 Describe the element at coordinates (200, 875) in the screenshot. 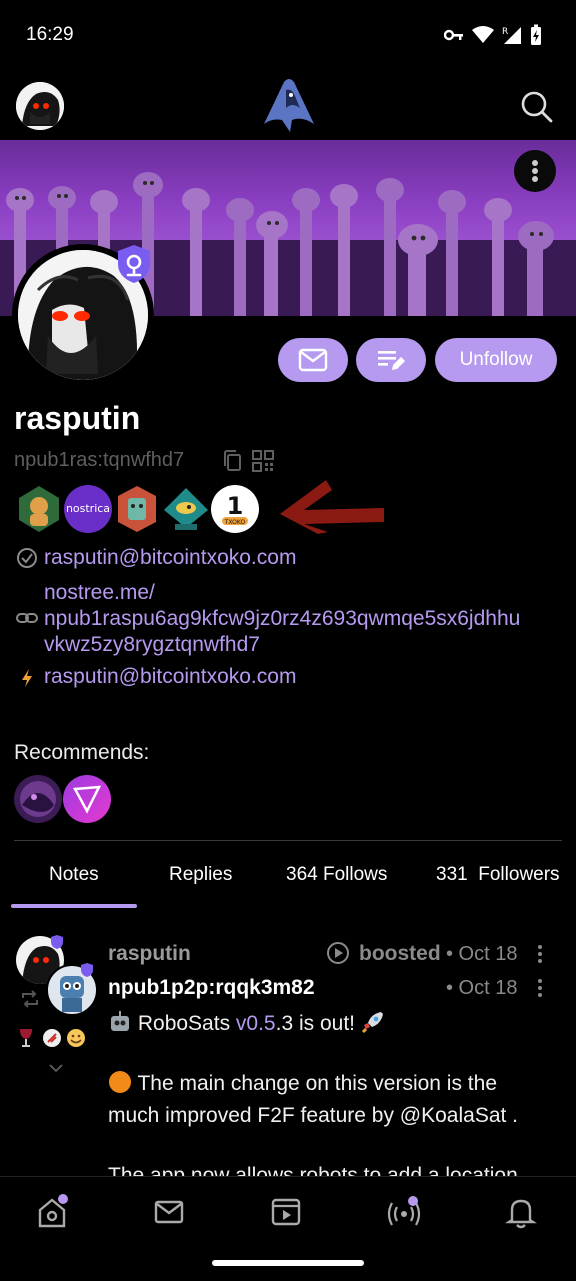

I see `tab-replies: Replies` at that location.